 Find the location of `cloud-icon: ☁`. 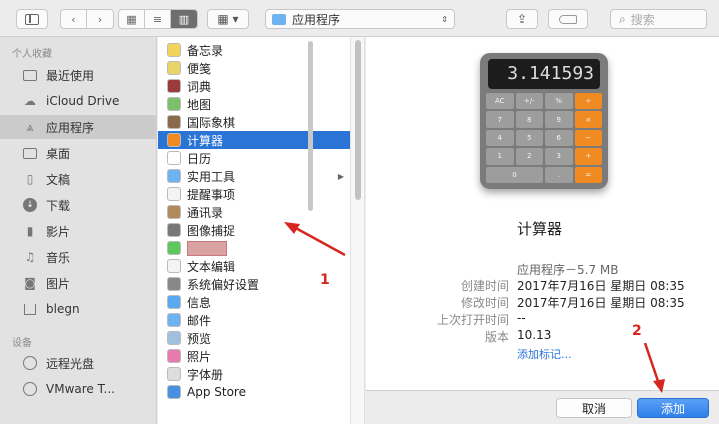

cloud-icon: ☁ is located at coordinates (30, 101).